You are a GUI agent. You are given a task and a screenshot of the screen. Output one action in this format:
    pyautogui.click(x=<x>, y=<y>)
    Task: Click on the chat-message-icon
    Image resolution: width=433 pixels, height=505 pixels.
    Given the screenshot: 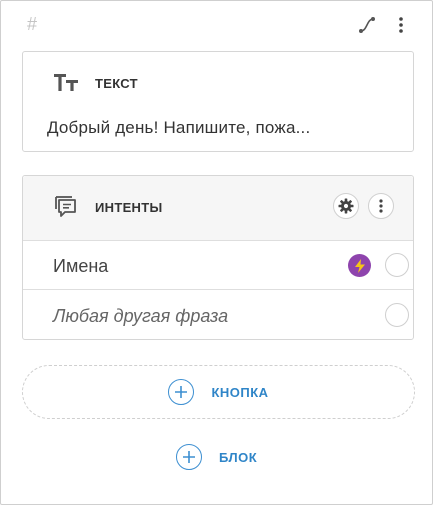 What is the action you would take?
    pyautogui.click(x=66, y=209)
    